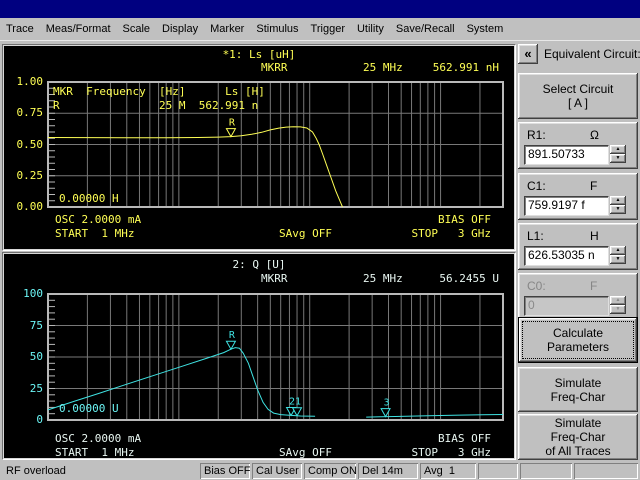 The width and height of the screenshot is (640, 480). Describe the element at coordinates (330, 471) in the screenshot. I see `status-comp-on: Comp ON` at that location.